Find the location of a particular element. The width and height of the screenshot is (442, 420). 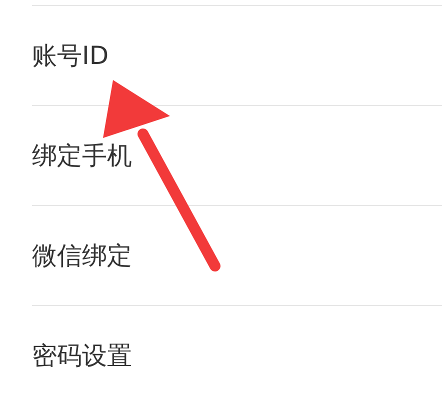

settings-item: 账号ID is located at coordinates (70, 55).